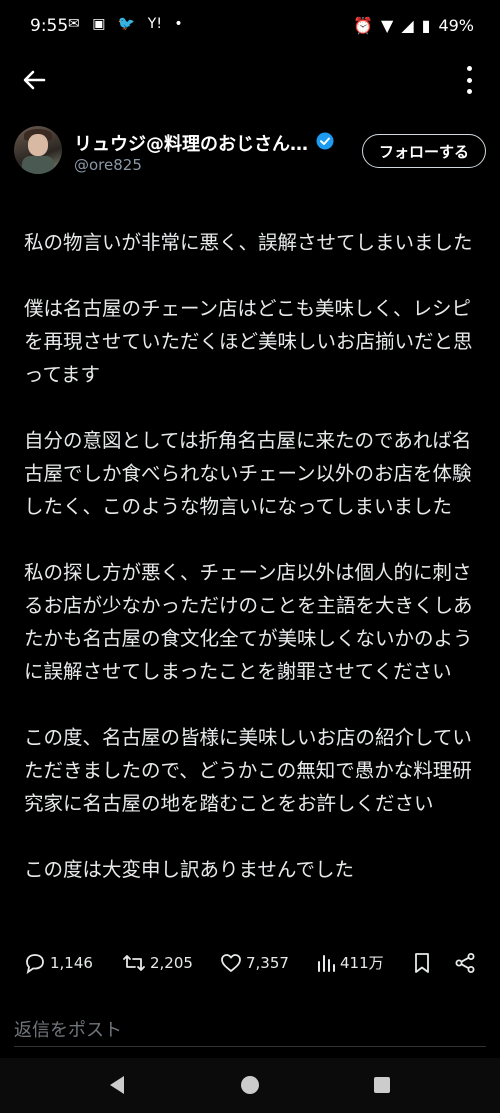 This screenshot has width=500, height=1113. What do you see at coordinates (71, 963) in the screenshot?
I see `reply-count: 1,146` at bounding box center [71, 963].